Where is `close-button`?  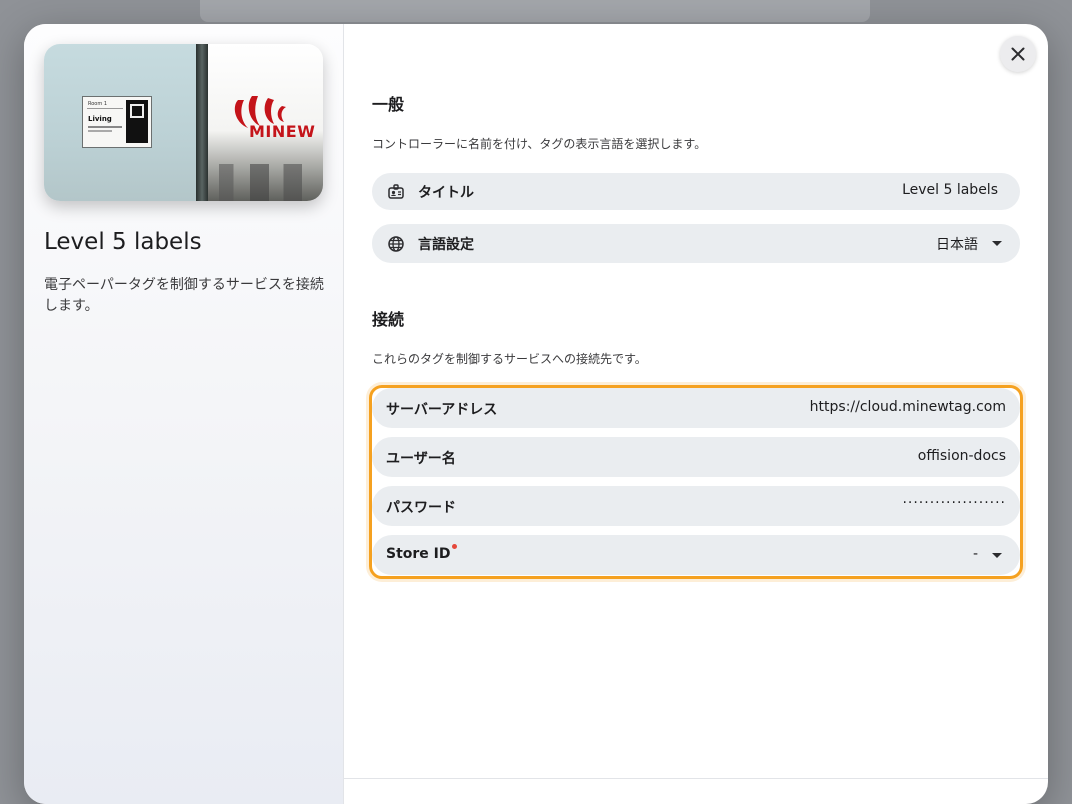 close-button is located at coordinates (1018, 54).